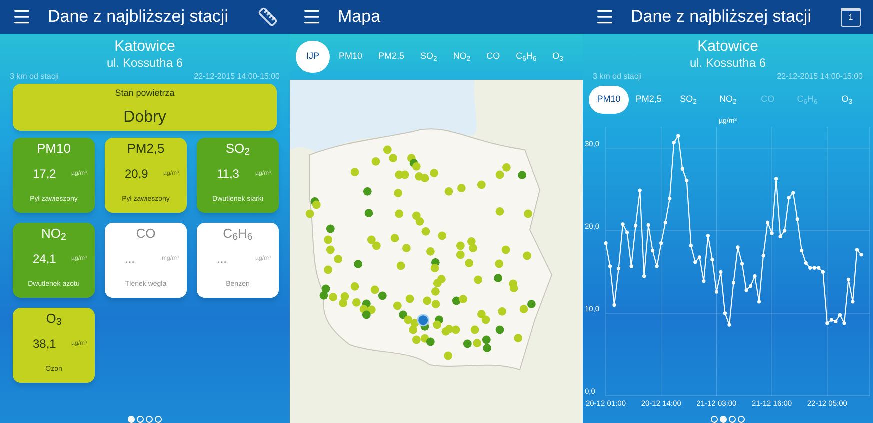  I want to click on pollutant-value: 20,9, so click(136, 174).